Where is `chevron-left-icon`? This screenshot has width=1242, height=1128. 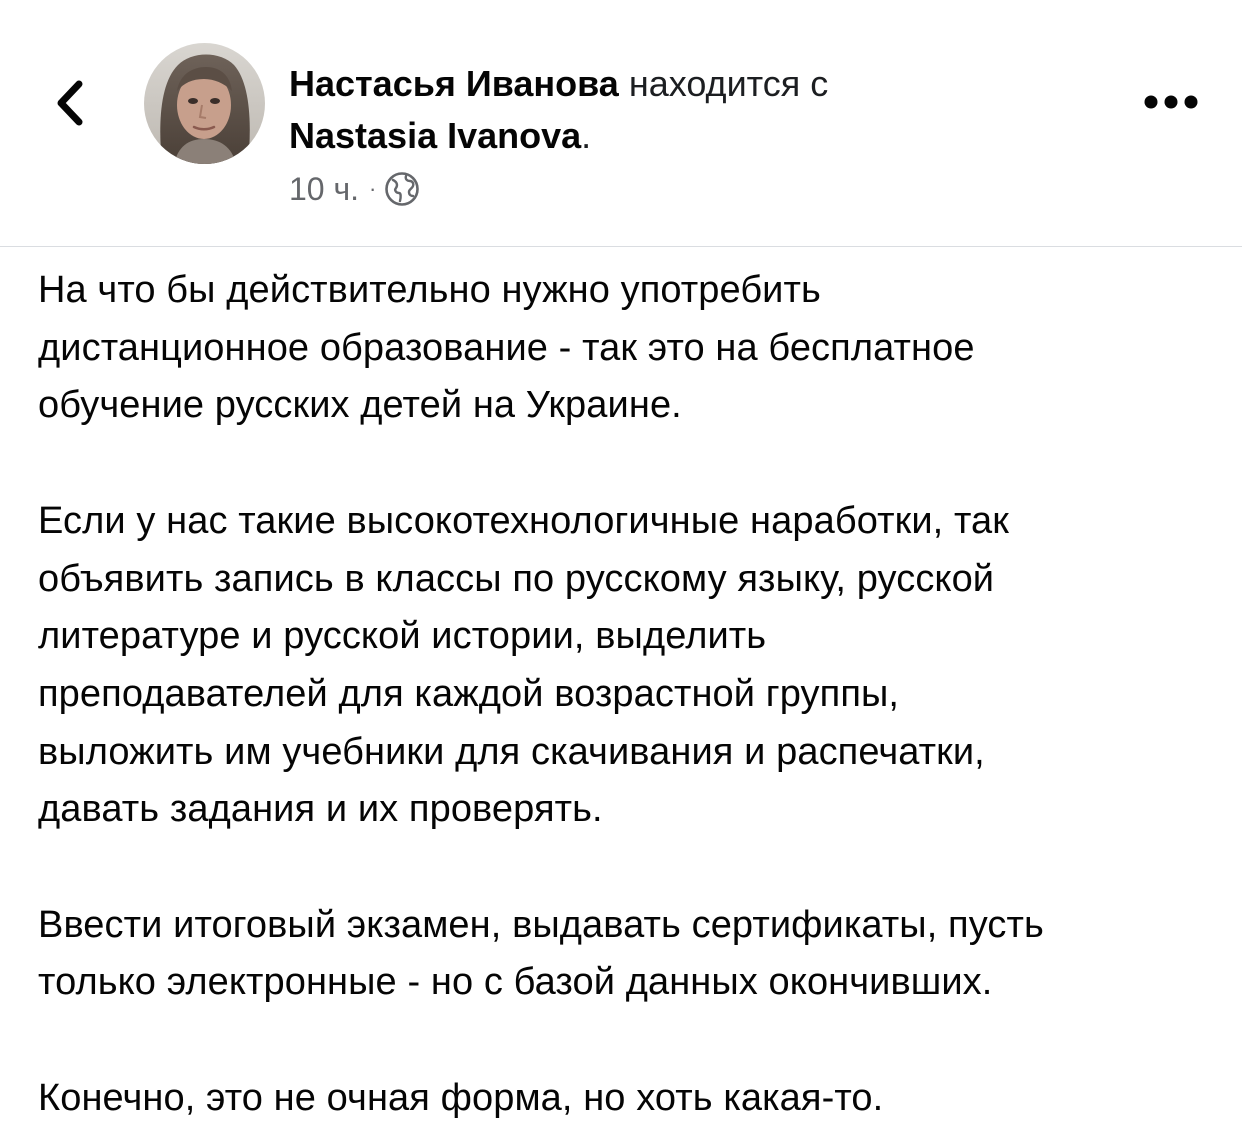 chevron-left-icon is located at coordinates (70, 103).